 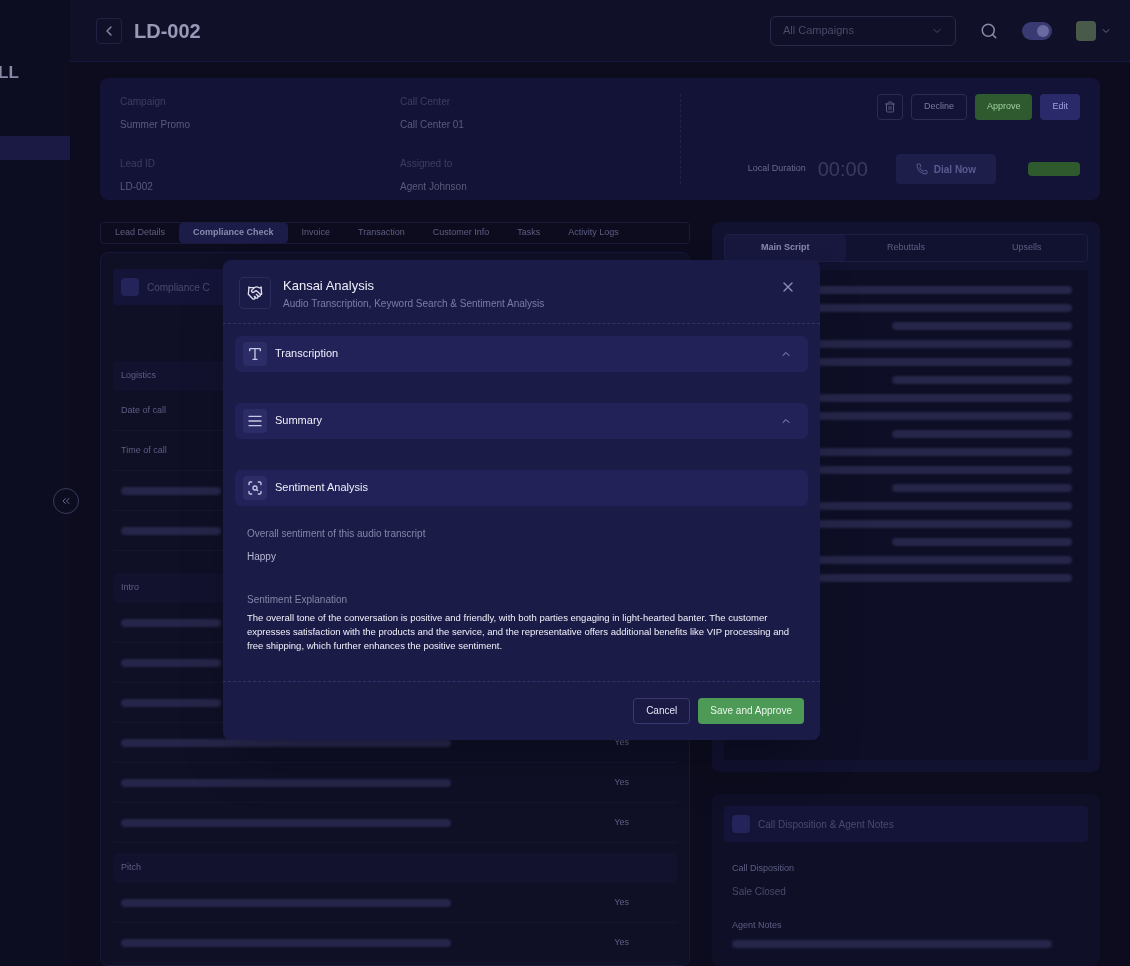 What do you see at coordinates (863, 30) in the screenshot?
I see `campaign-select: All Campaigns` at bounding box center [863, 30].